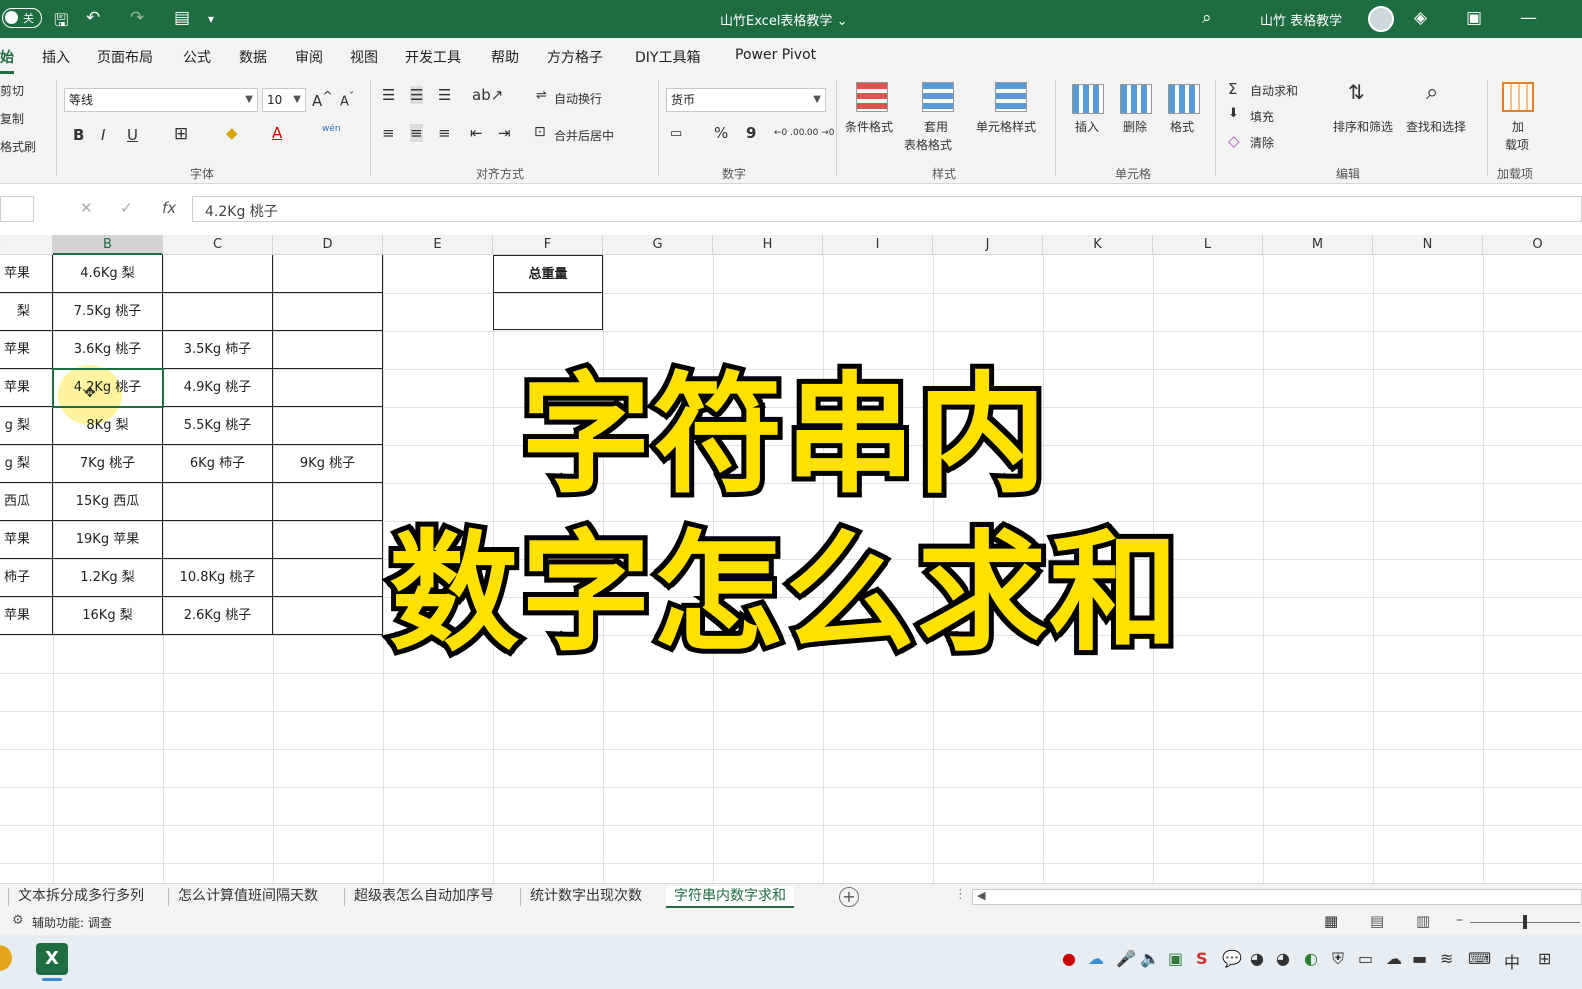 The width and height of the screenshot is (1582, 989). I want to click on number-format-combo: 货币 ▼, so click(746, 100).